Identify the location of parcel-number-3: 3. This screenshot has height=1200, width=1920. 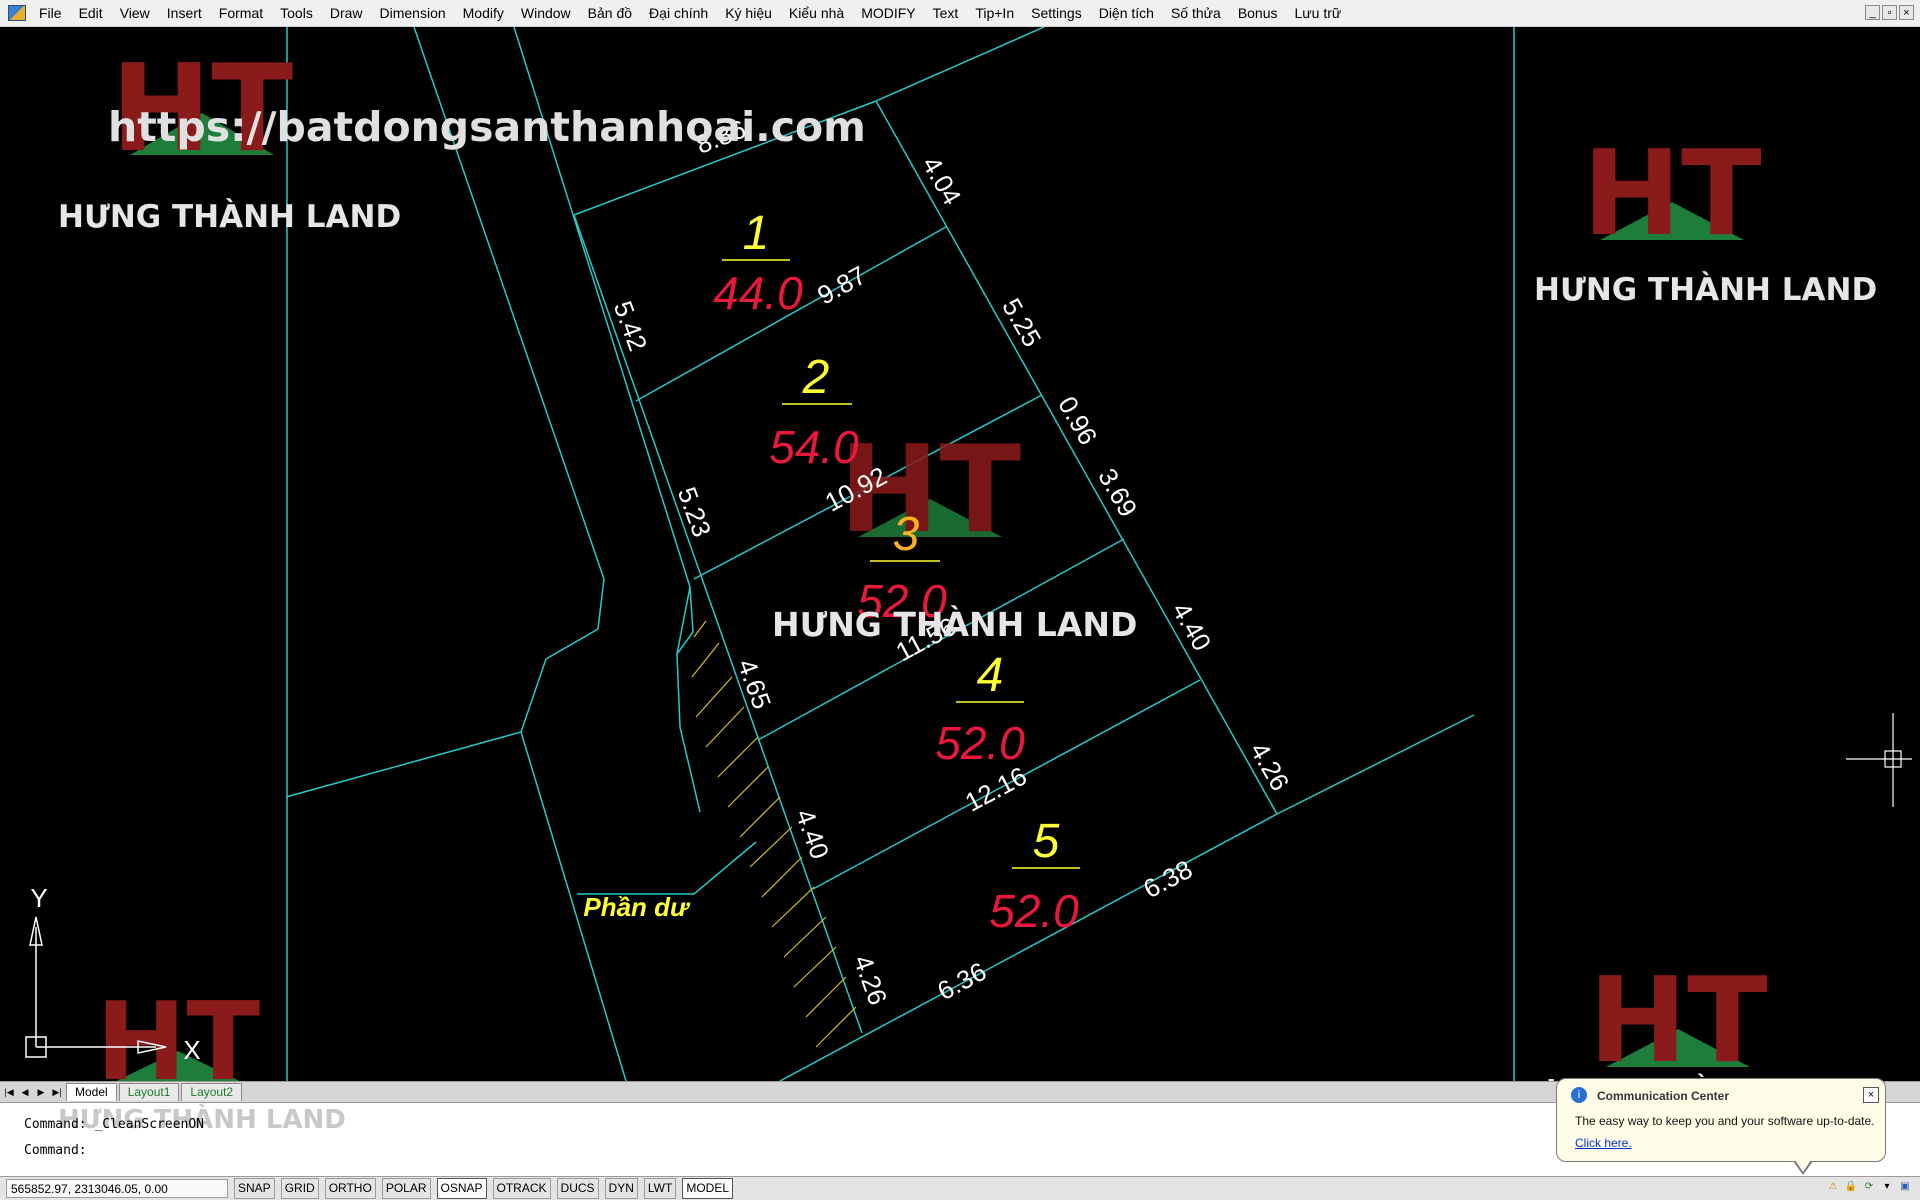
(906, 534).